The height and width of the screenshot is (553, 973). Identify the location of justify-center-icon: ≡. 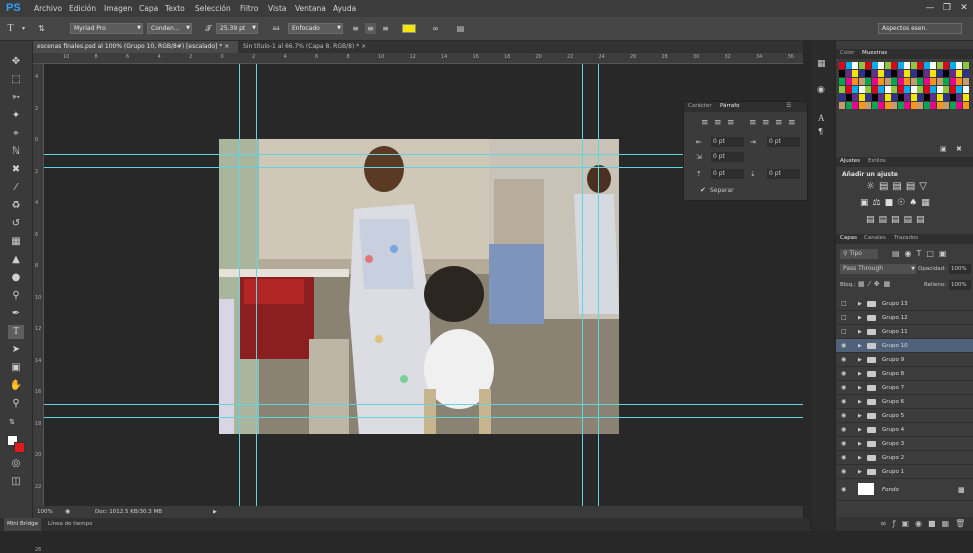
(766, 123).